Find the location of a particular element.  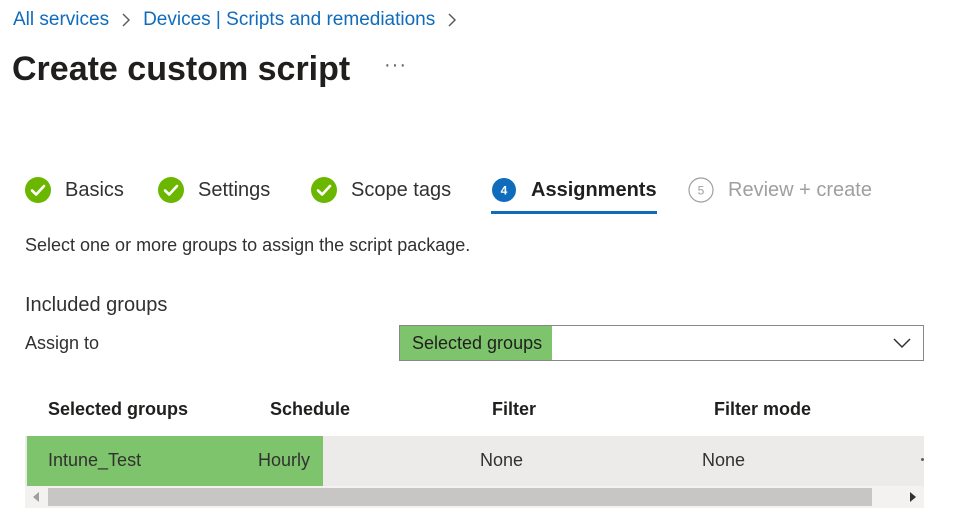

step-number-icon: 5 is located at coordinates (701, 190).